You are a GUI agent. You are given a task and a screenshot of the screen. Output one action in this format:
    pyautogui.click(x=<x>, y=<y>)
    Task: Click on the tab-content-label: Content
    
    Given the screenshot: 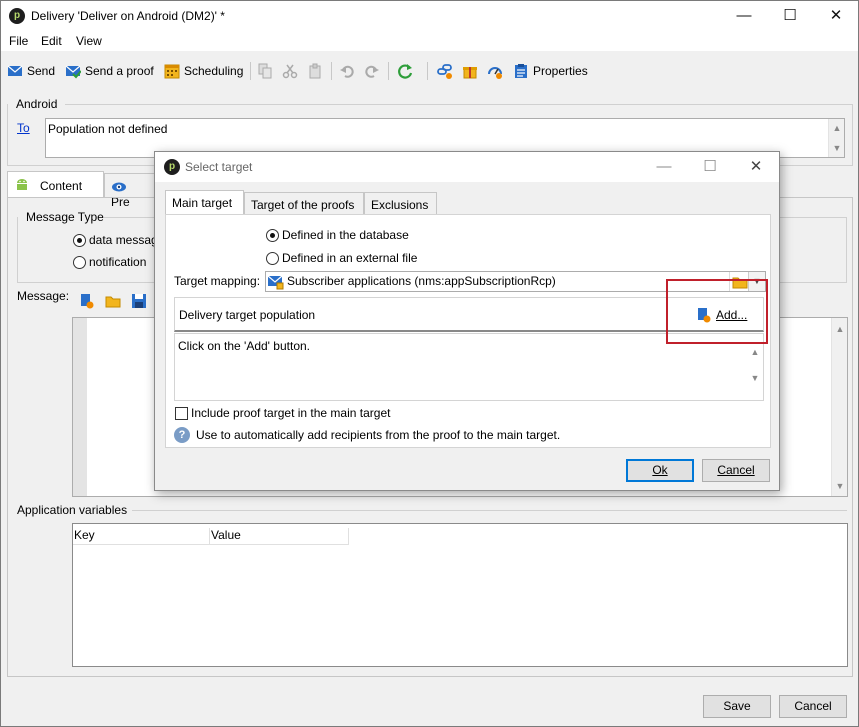 What is the action you would take?
    pyautogui.click(x=61, y=186)
    